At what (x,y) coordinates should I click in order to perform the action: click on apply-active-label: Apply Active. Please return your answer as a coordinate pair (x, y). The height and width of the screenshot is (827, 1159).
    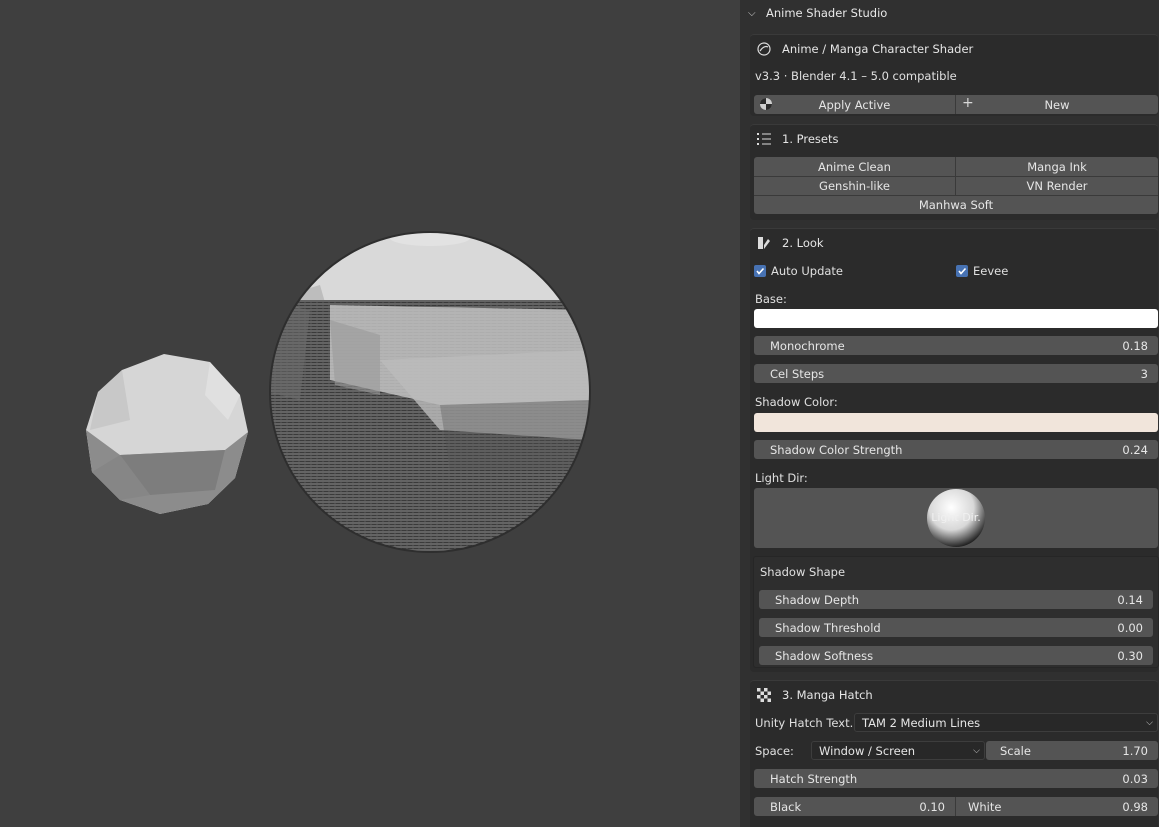
    Looking at the image, I should click on (854, 104).